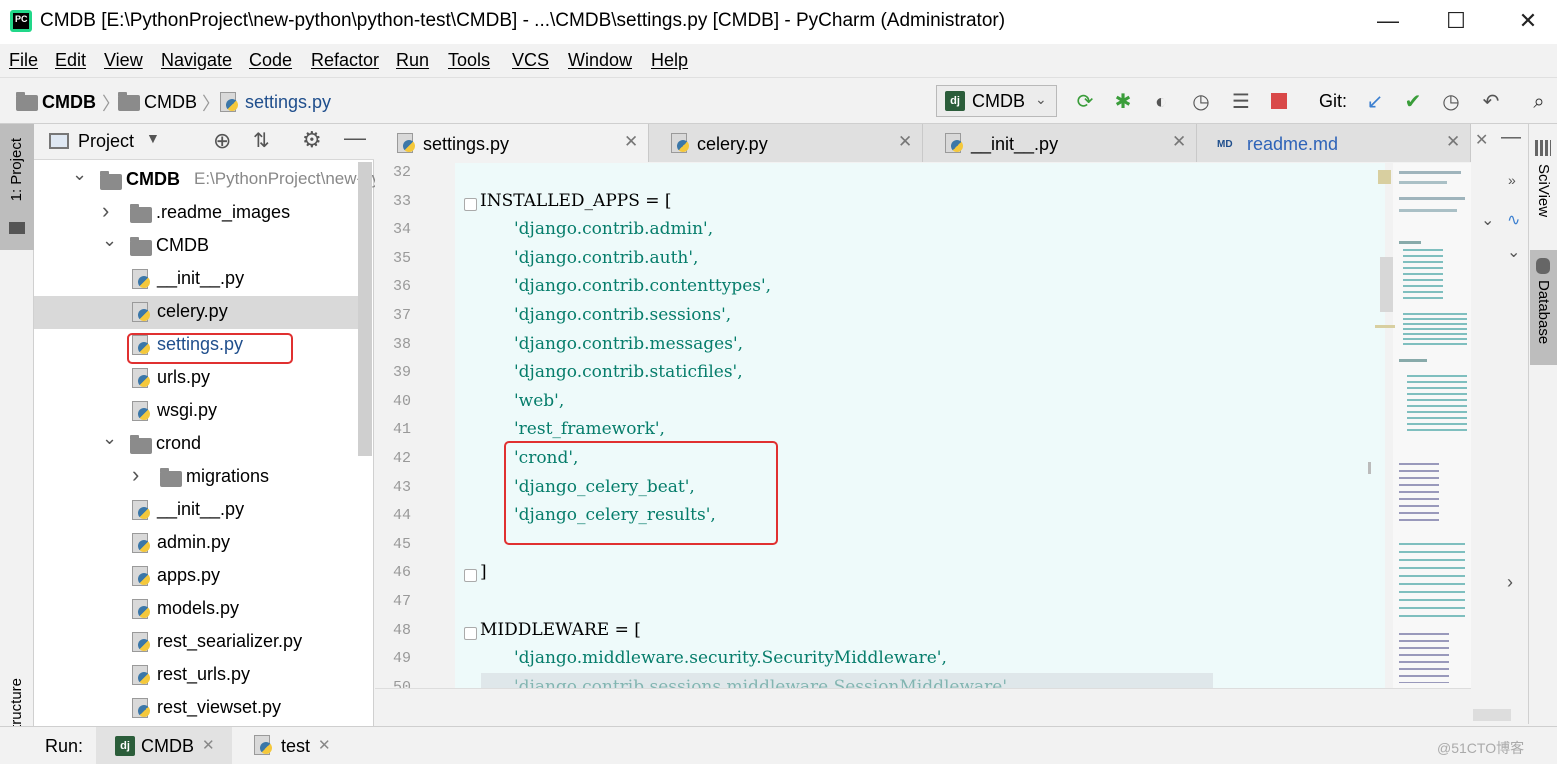 This screenshot has height=764, width=1557. What do you see at coordinates (614, 229) in the screenshot?
I see `code-line: 'django.contrib.admin',` at bounding box center [614, 229].